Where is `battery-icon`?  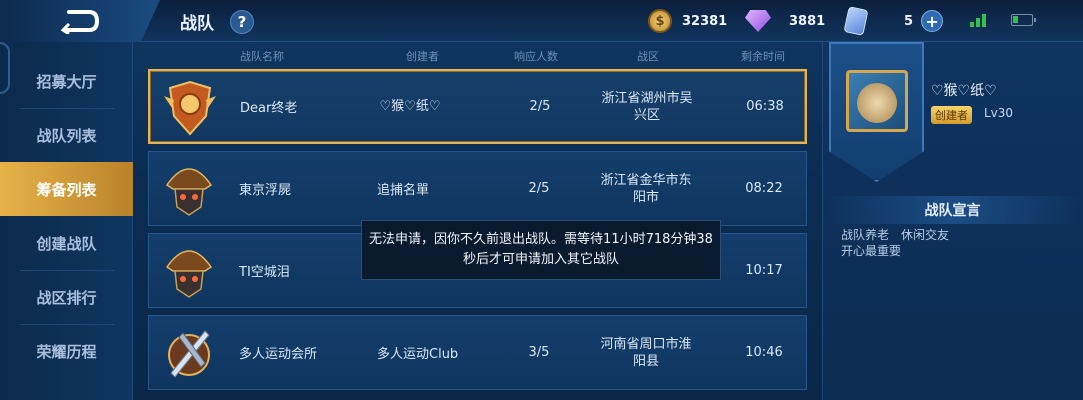 battery-icon is located at coordinates (1023, 20).